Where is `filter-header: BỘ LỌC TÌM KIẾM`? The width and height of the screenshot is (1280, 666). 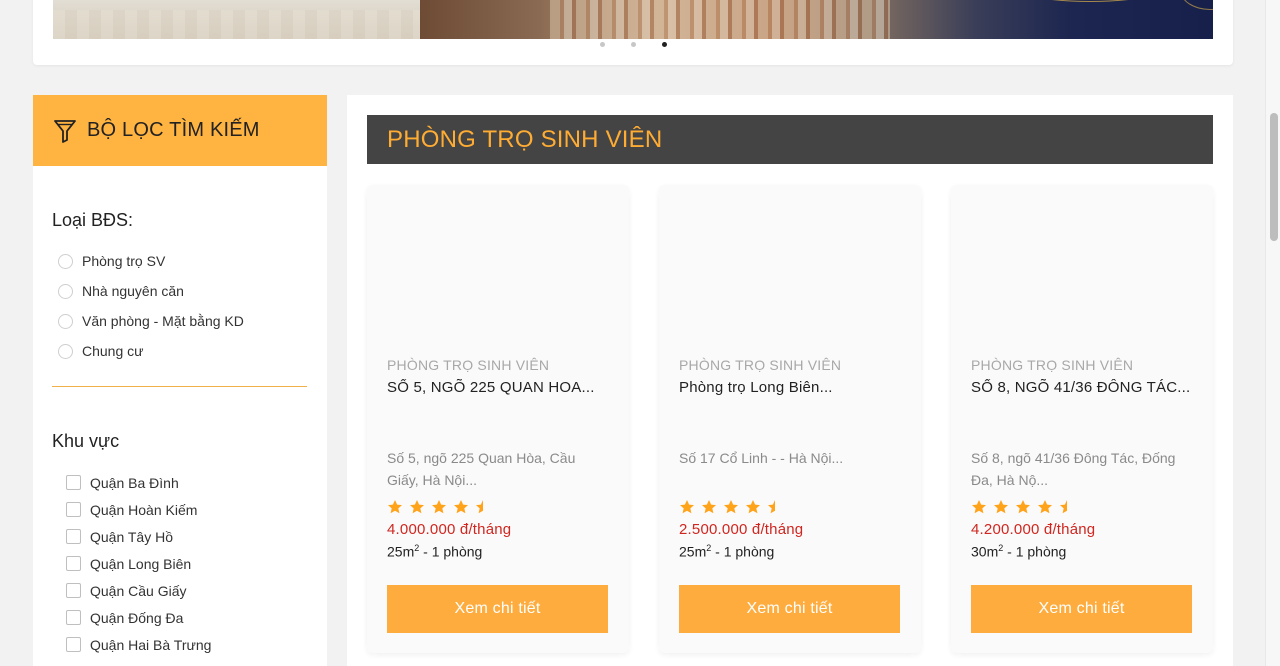 filter-header: BỘ LỌC TÌM KIẾM is located at coordinates (180, 130).